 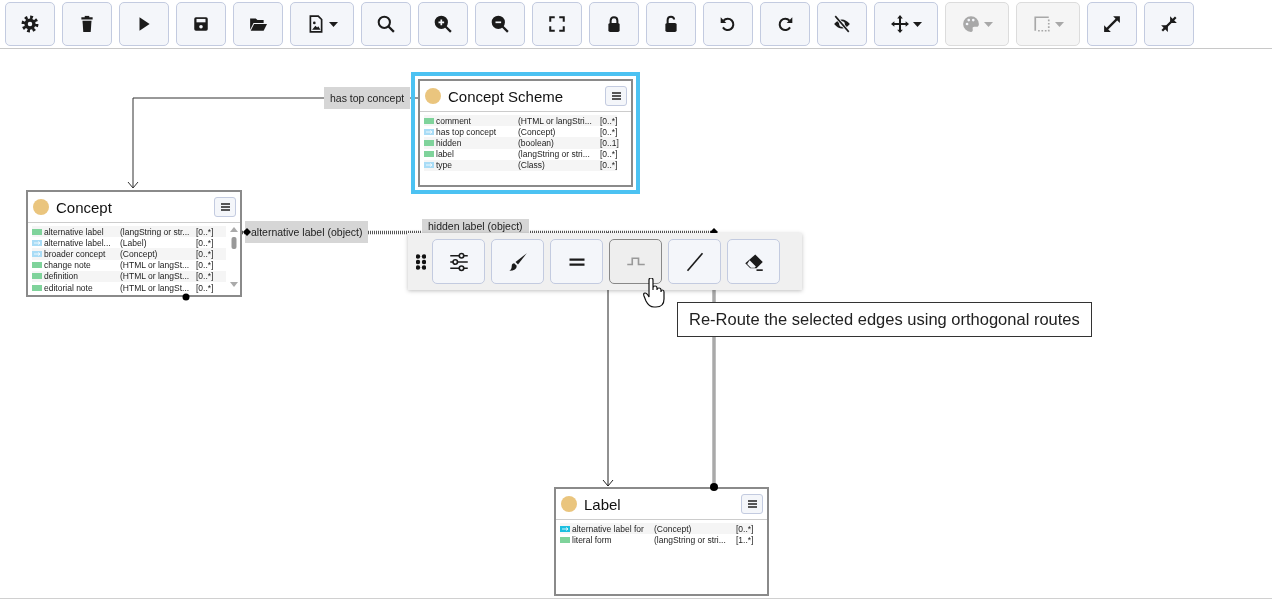 What do you see at coordinates (608, 528) in the screenshot?
I see `property-name: alternative label for` at bounding box center [608, 528].